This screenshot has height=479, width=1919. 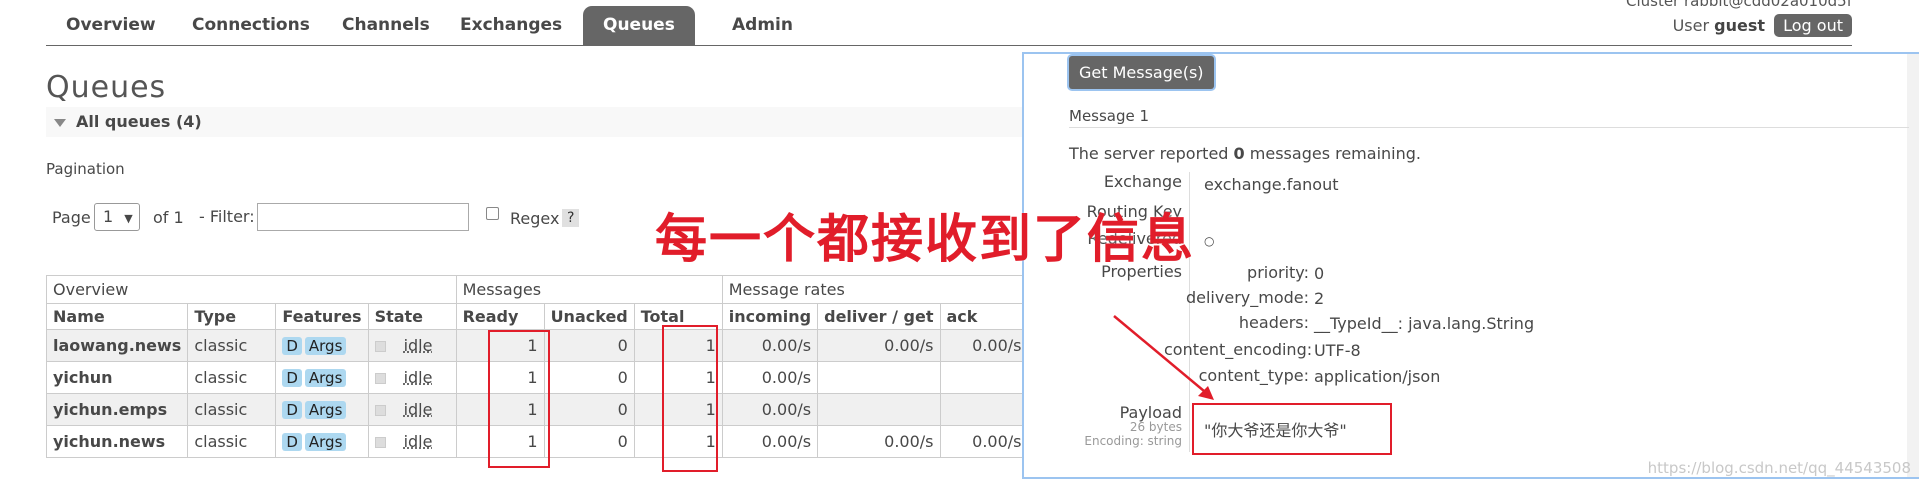 What do you see at coordinates (571, 218) in the screenshot?
I see `help-icon: ?` at bounding box center [571, 218].